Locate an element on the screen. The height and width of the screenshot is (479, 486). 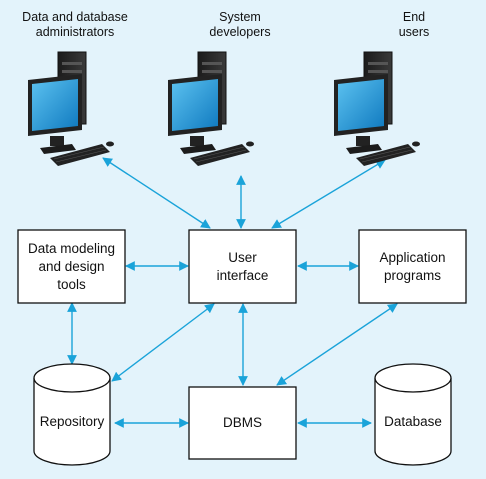
arrow-ui-repository is located at coordinates (163, 342).